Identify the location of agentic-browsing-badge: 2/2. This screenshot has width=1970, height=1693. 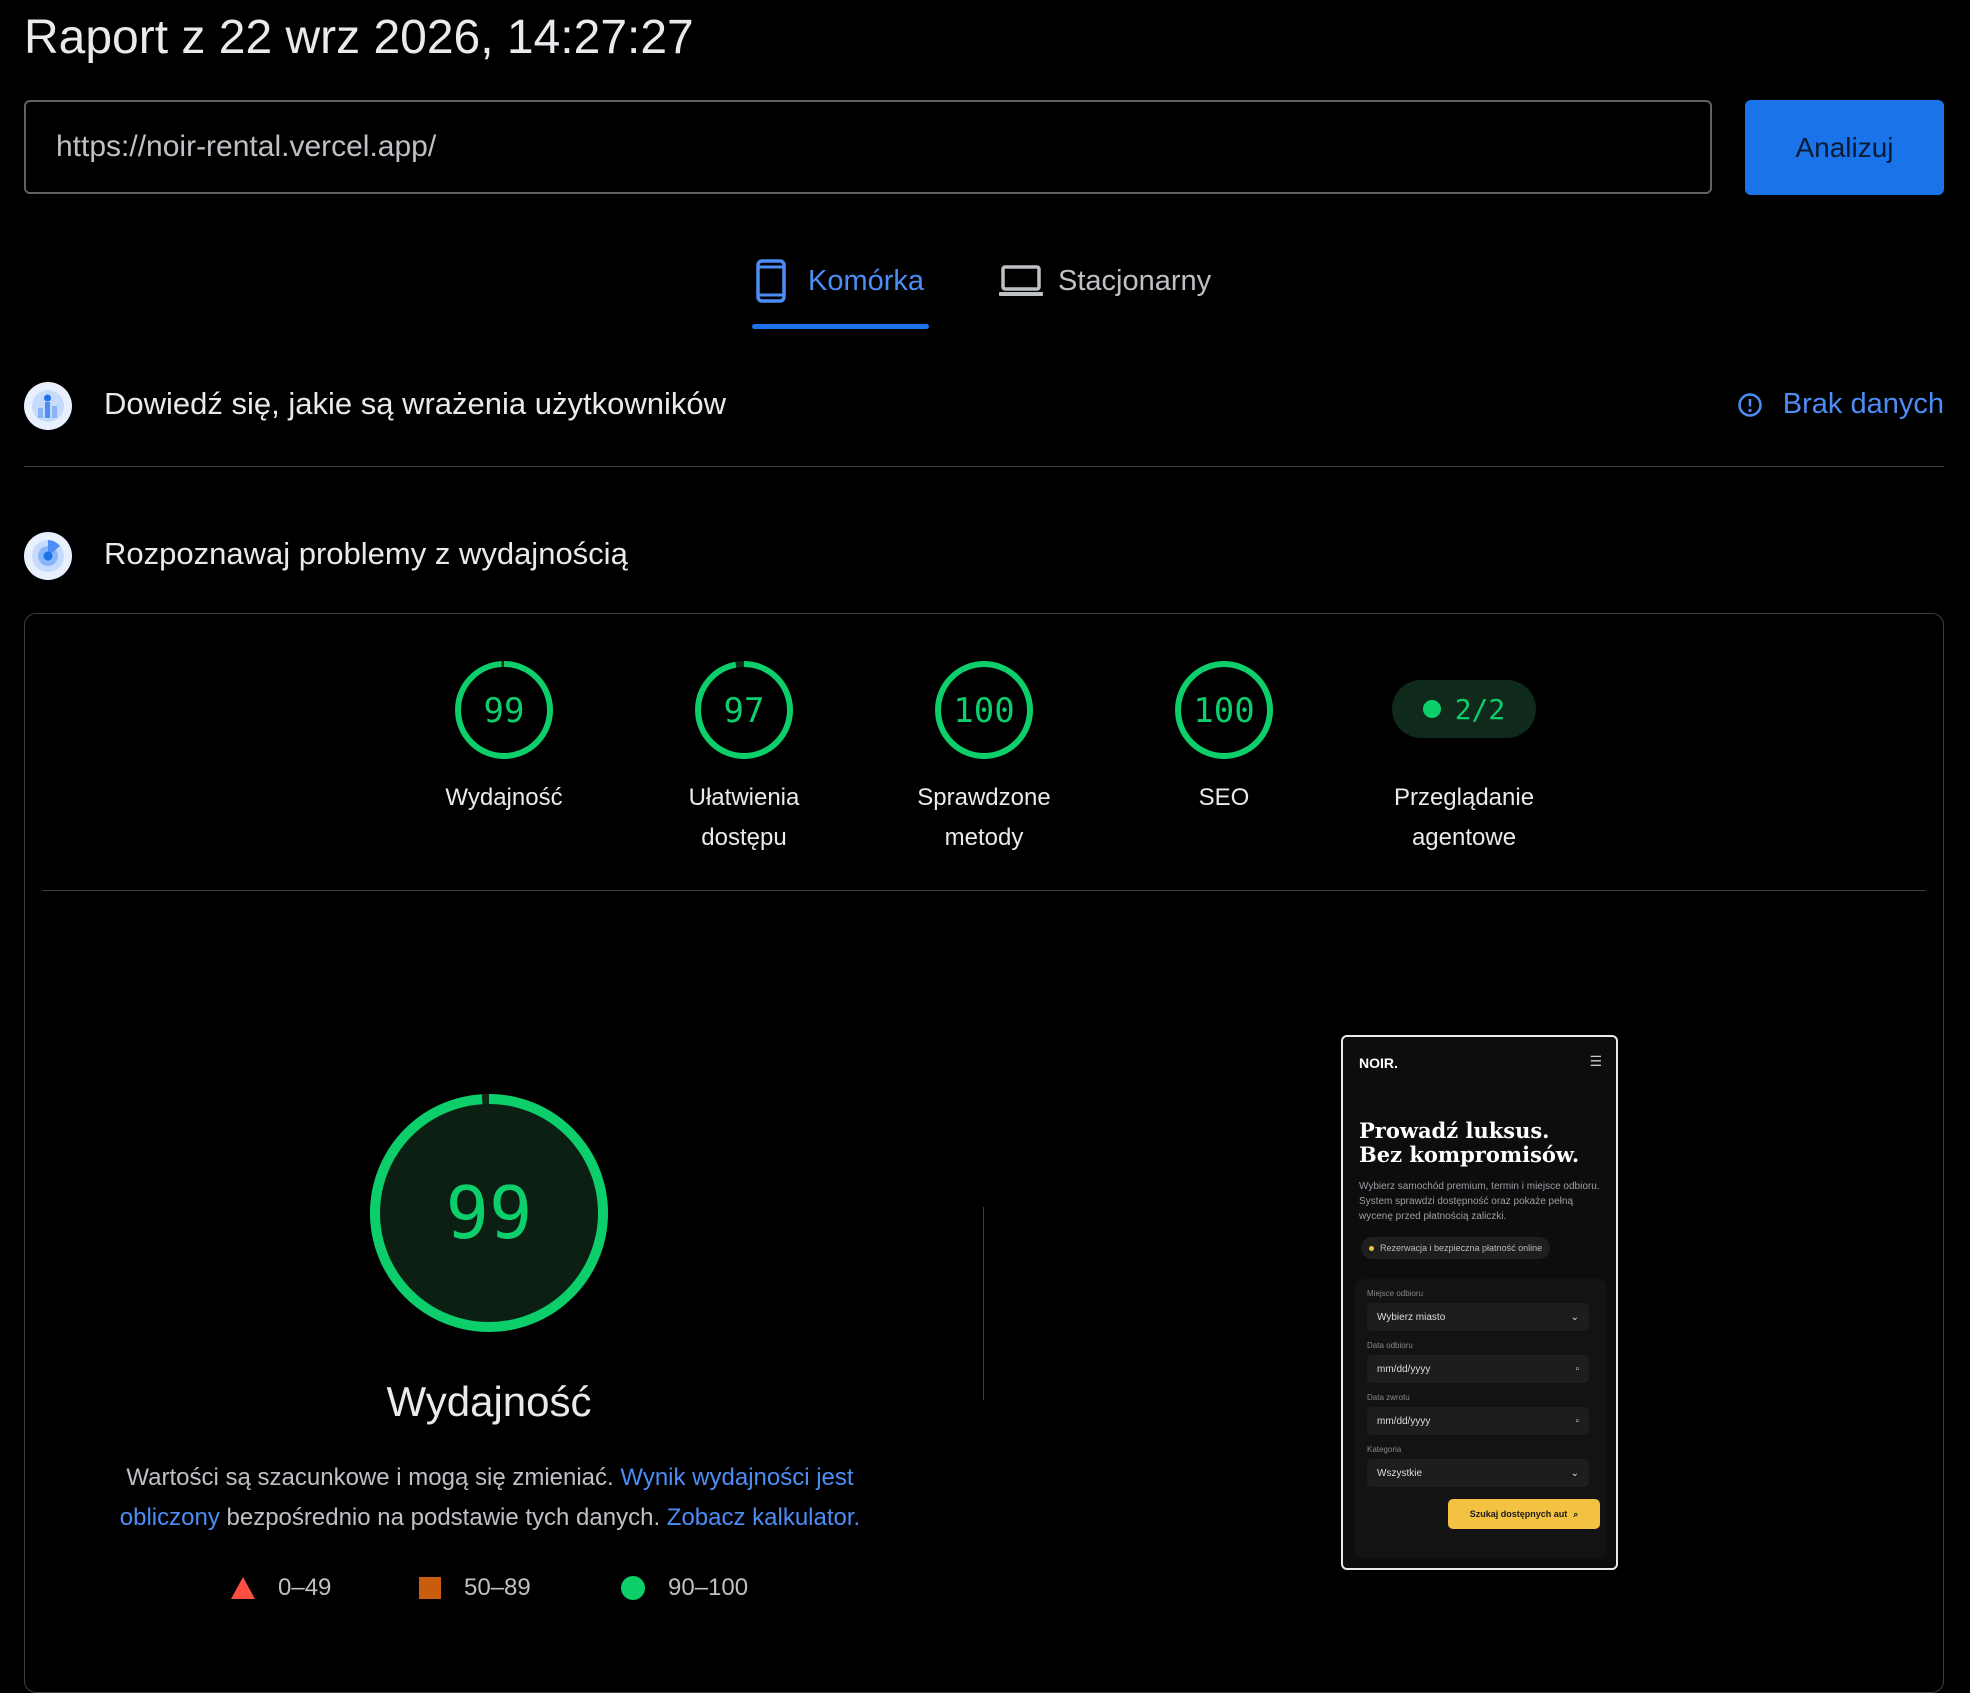
(1464, 709).